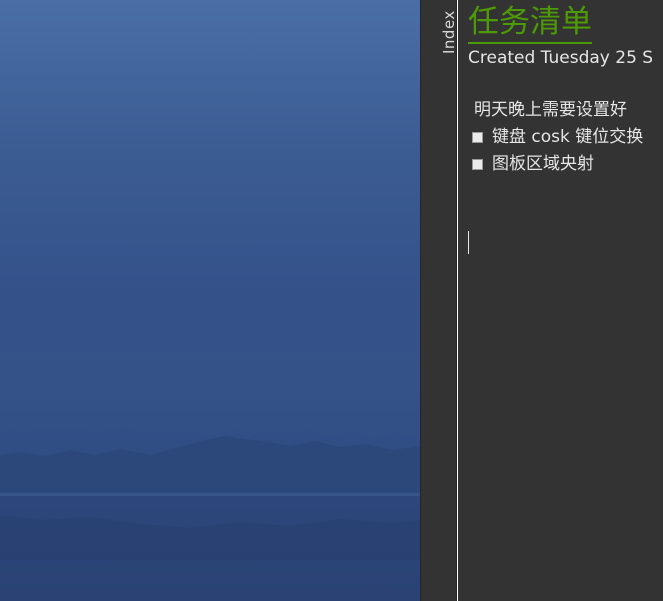 This screenshot has width=663, height=601. Describe the element at coordinates (568, 137) in the screenshot. I see `task-label: 键盘 cosk 键位交换` at that location.